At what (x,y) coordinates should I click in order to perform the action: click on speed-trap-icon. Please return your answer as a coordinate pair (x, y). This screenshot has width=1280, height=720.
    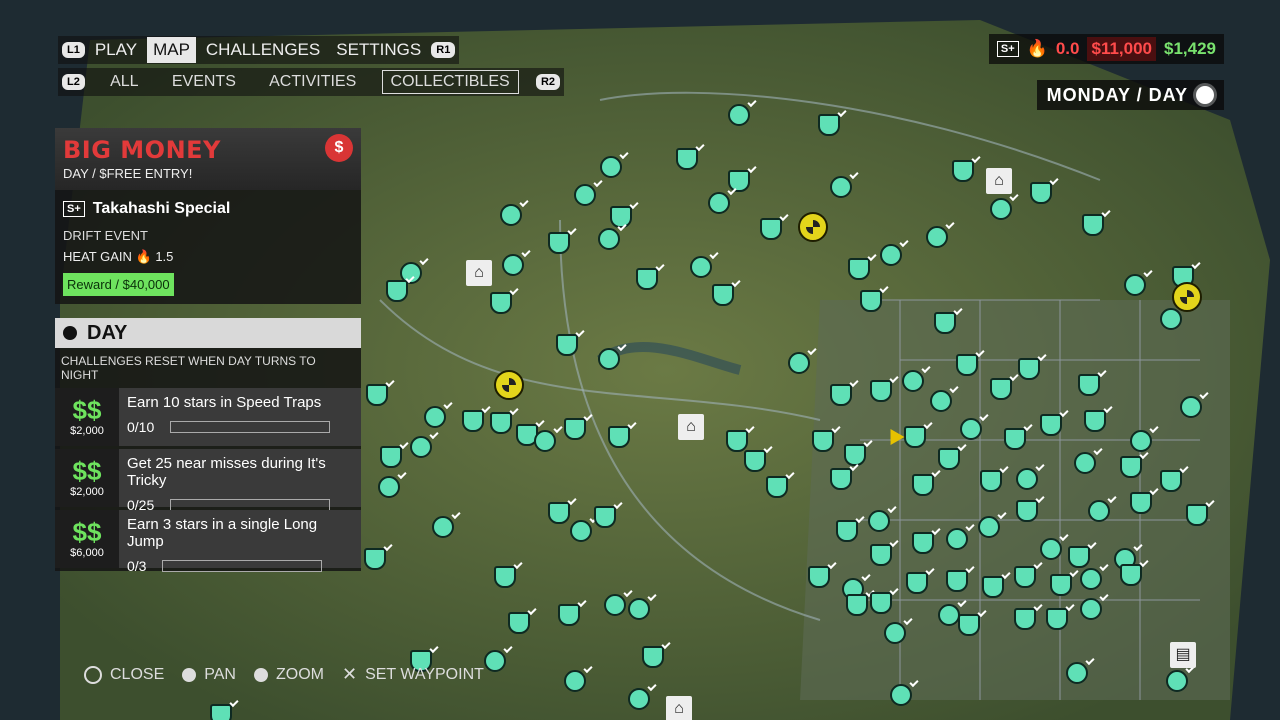
    Looking at the image, I should click on (509, 385).